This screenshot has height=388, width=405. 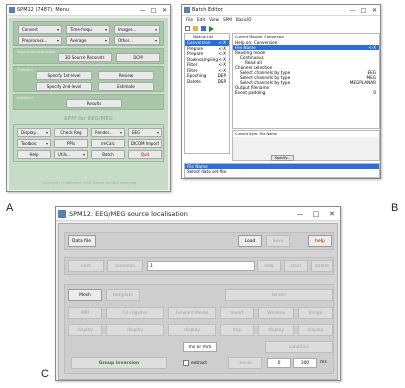 I want to click on batch-menubar: File Edit View SPM BasicIO, so click(x=216, y=20).